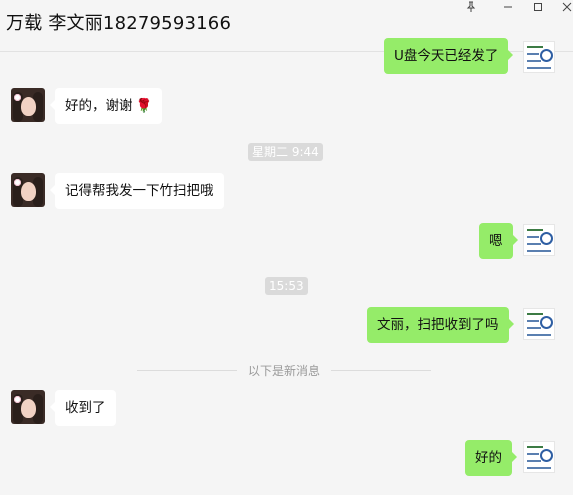 Image resolution: width=573 pixels, height=495 pixels. What do you see at coordinates (381, 370) in the screenshot?
I see `divider-line-right` at bounding box center [381, 370].